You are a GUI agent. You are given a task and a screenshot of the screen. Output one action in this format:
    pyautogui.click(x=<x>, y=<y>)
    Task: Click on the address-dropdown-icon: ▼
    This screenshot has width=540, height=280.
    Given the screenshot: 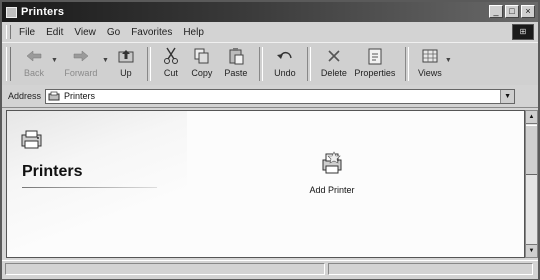 What is the action you would take?
    pyautogui.click(x=507, y=96)
    